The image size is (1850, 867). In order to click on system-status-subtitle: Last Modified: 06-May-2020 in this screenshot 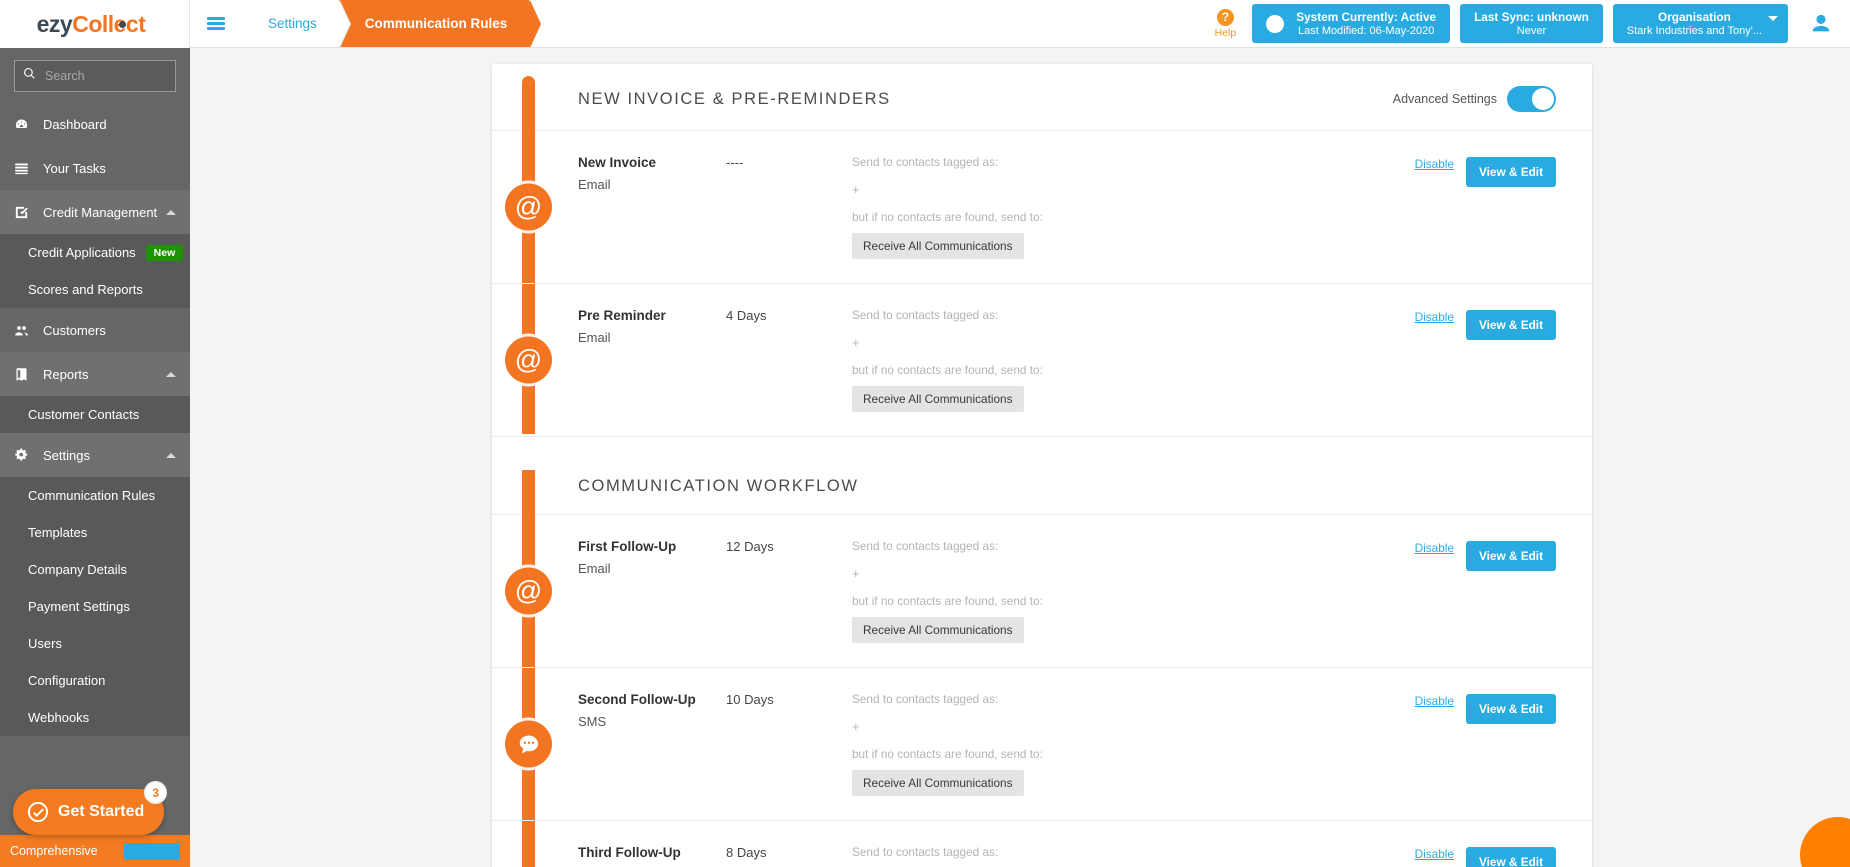, I will do `click(1366, 30)`.